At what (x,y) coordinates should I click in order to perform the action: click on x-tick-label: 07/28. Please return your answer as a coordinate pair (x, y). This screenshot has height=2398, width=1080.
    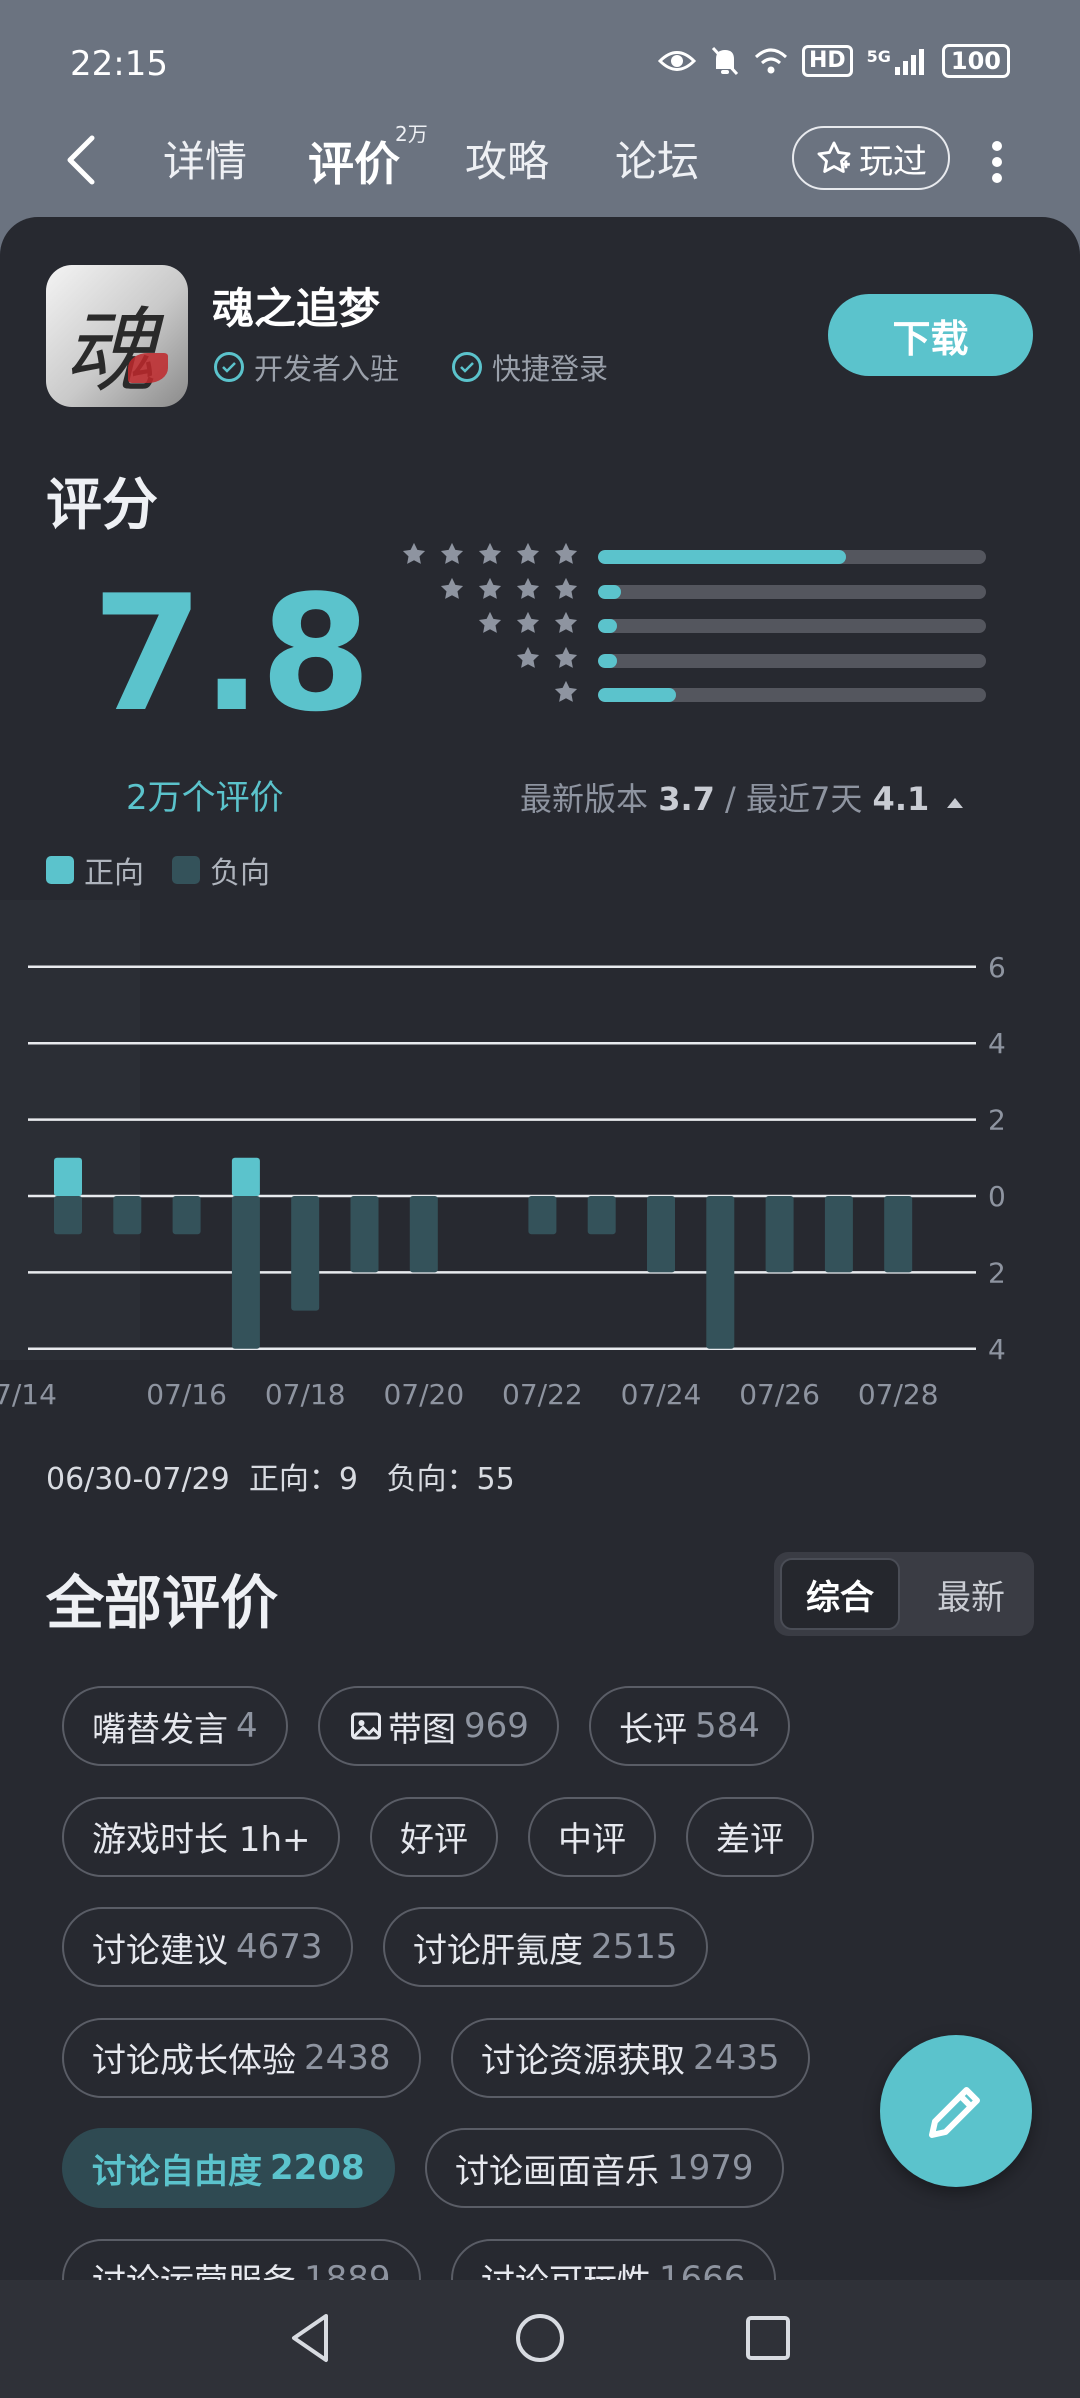
    Looking at the image, I should click on (898, 1394).